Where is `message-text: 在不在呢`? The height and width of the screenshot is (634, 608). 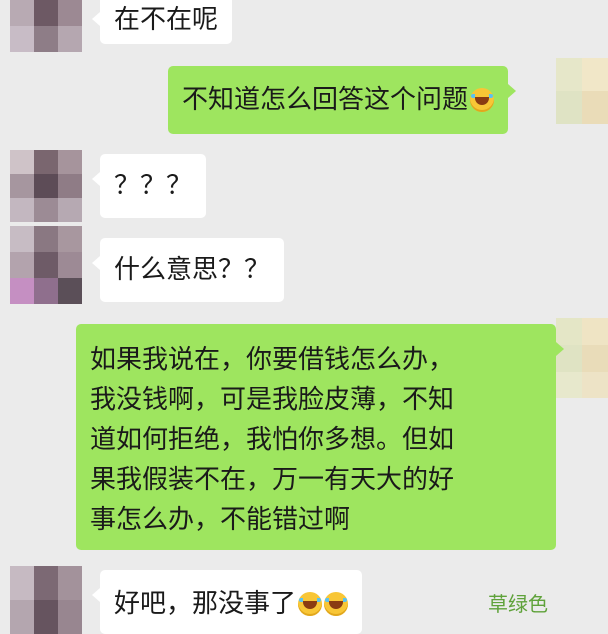 message-text: 在不在呢 is located at coordinates (166, 20).